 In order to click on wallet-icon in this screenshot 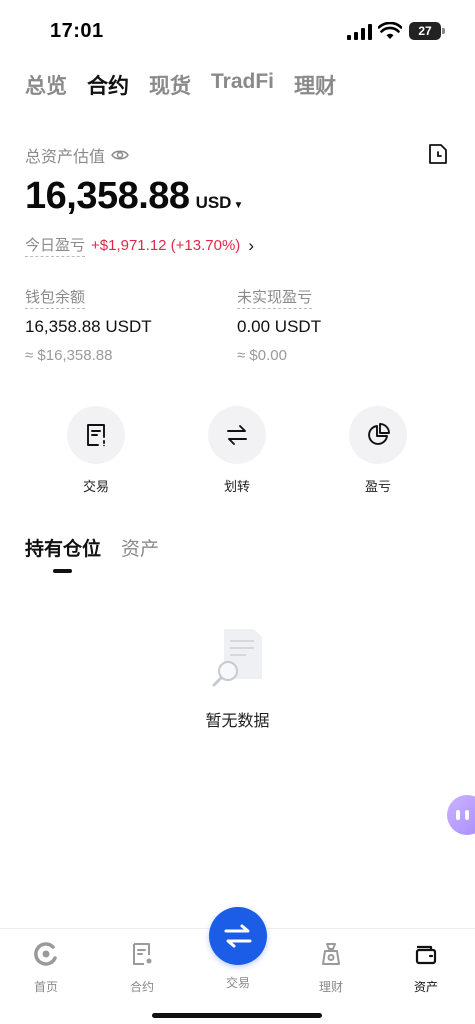, I will do `click(426, 955)`.